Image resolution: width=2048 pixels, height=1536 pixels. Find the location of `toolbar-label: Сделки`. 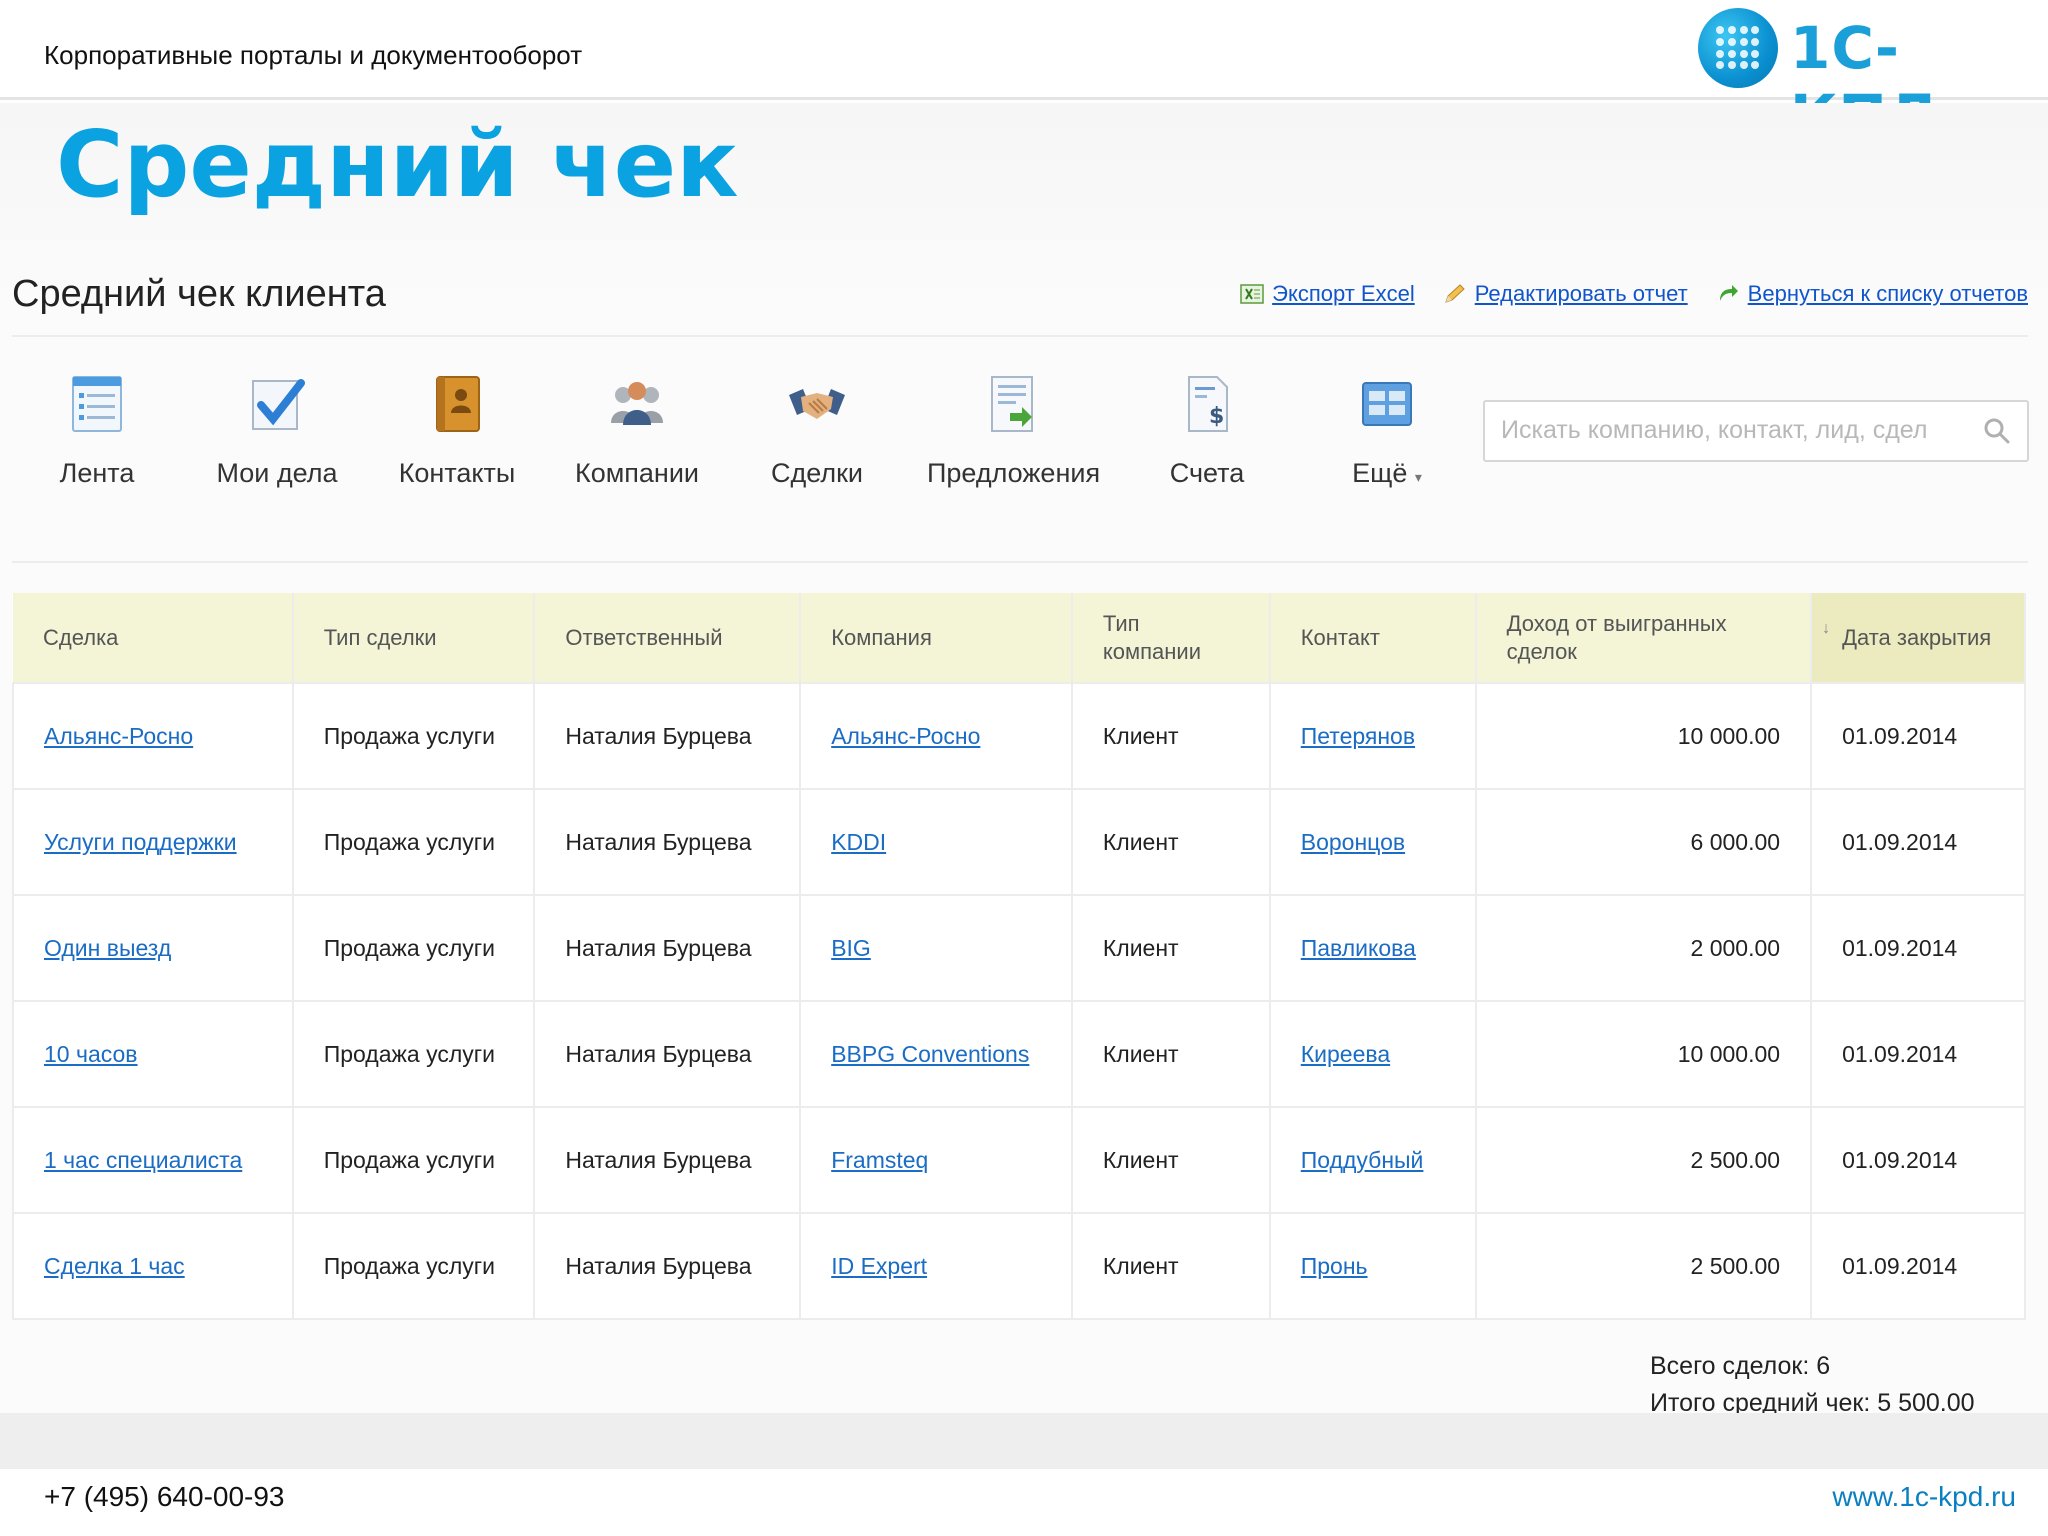

toolbar-label: Сделки is located at coordinates (817, 473).